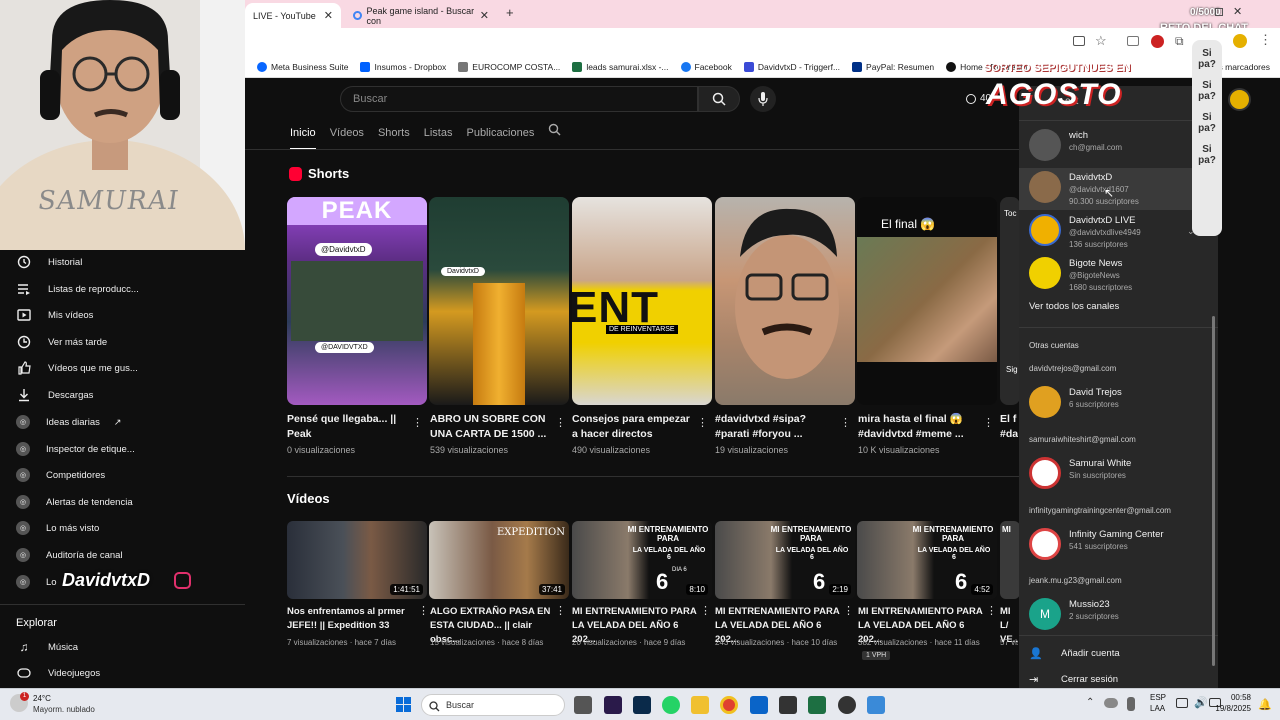  I want to click on sidebar-item-my-videos: Mis vídeos, so click(54, 315).